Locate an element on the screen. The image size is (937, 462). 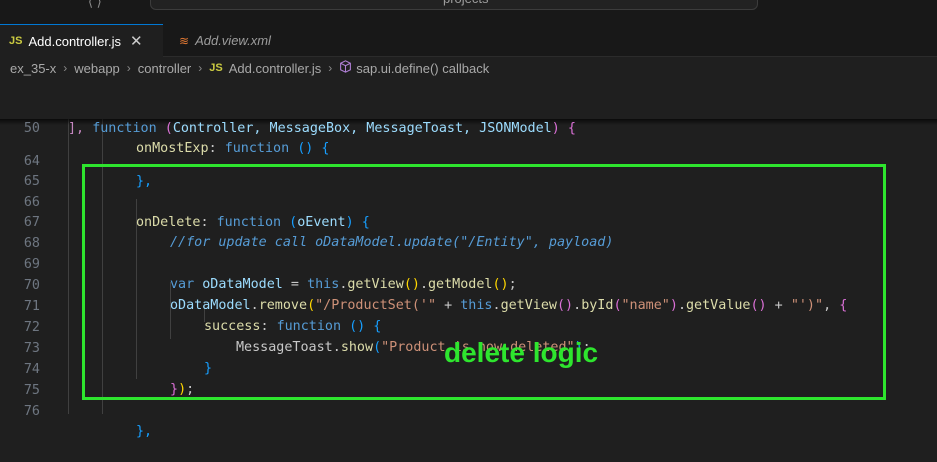
code-text: onMostExp: function () { is located at coordinates (233, 148).